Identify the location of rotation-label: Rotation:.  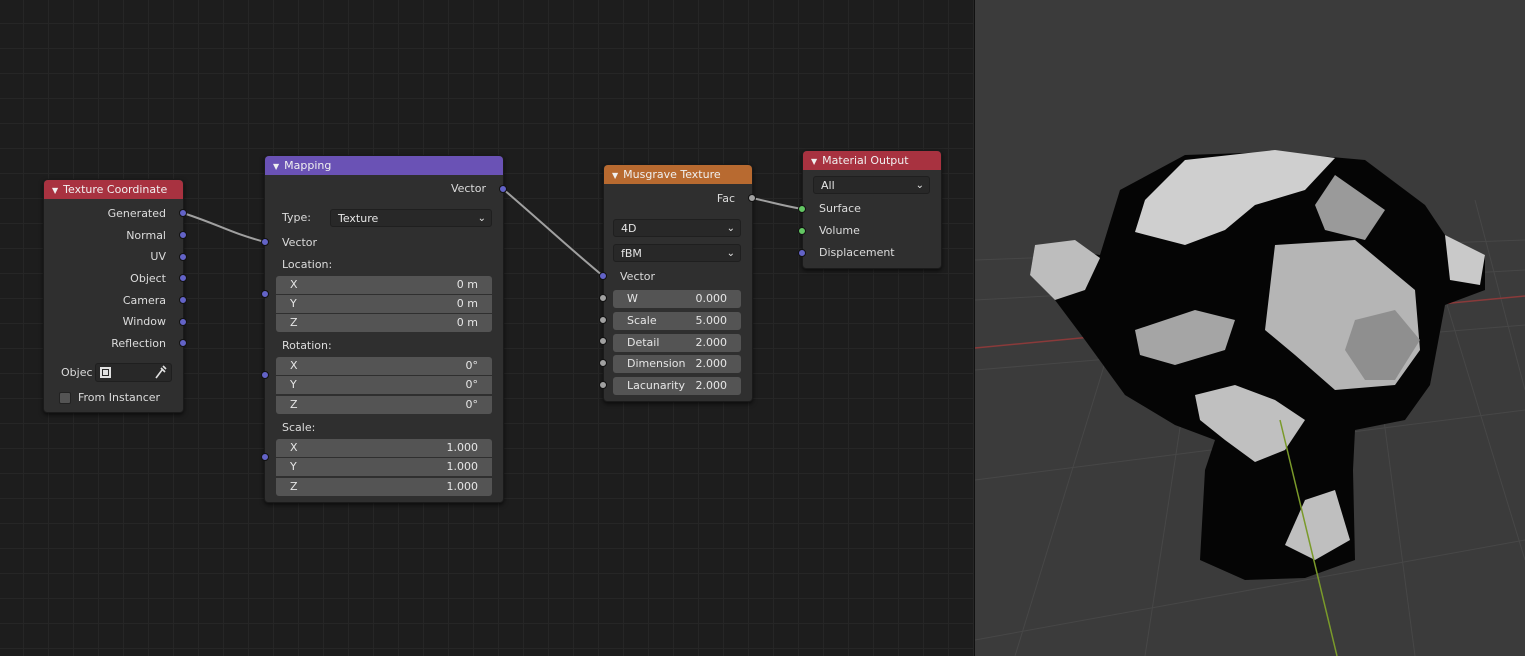
(307, 345).